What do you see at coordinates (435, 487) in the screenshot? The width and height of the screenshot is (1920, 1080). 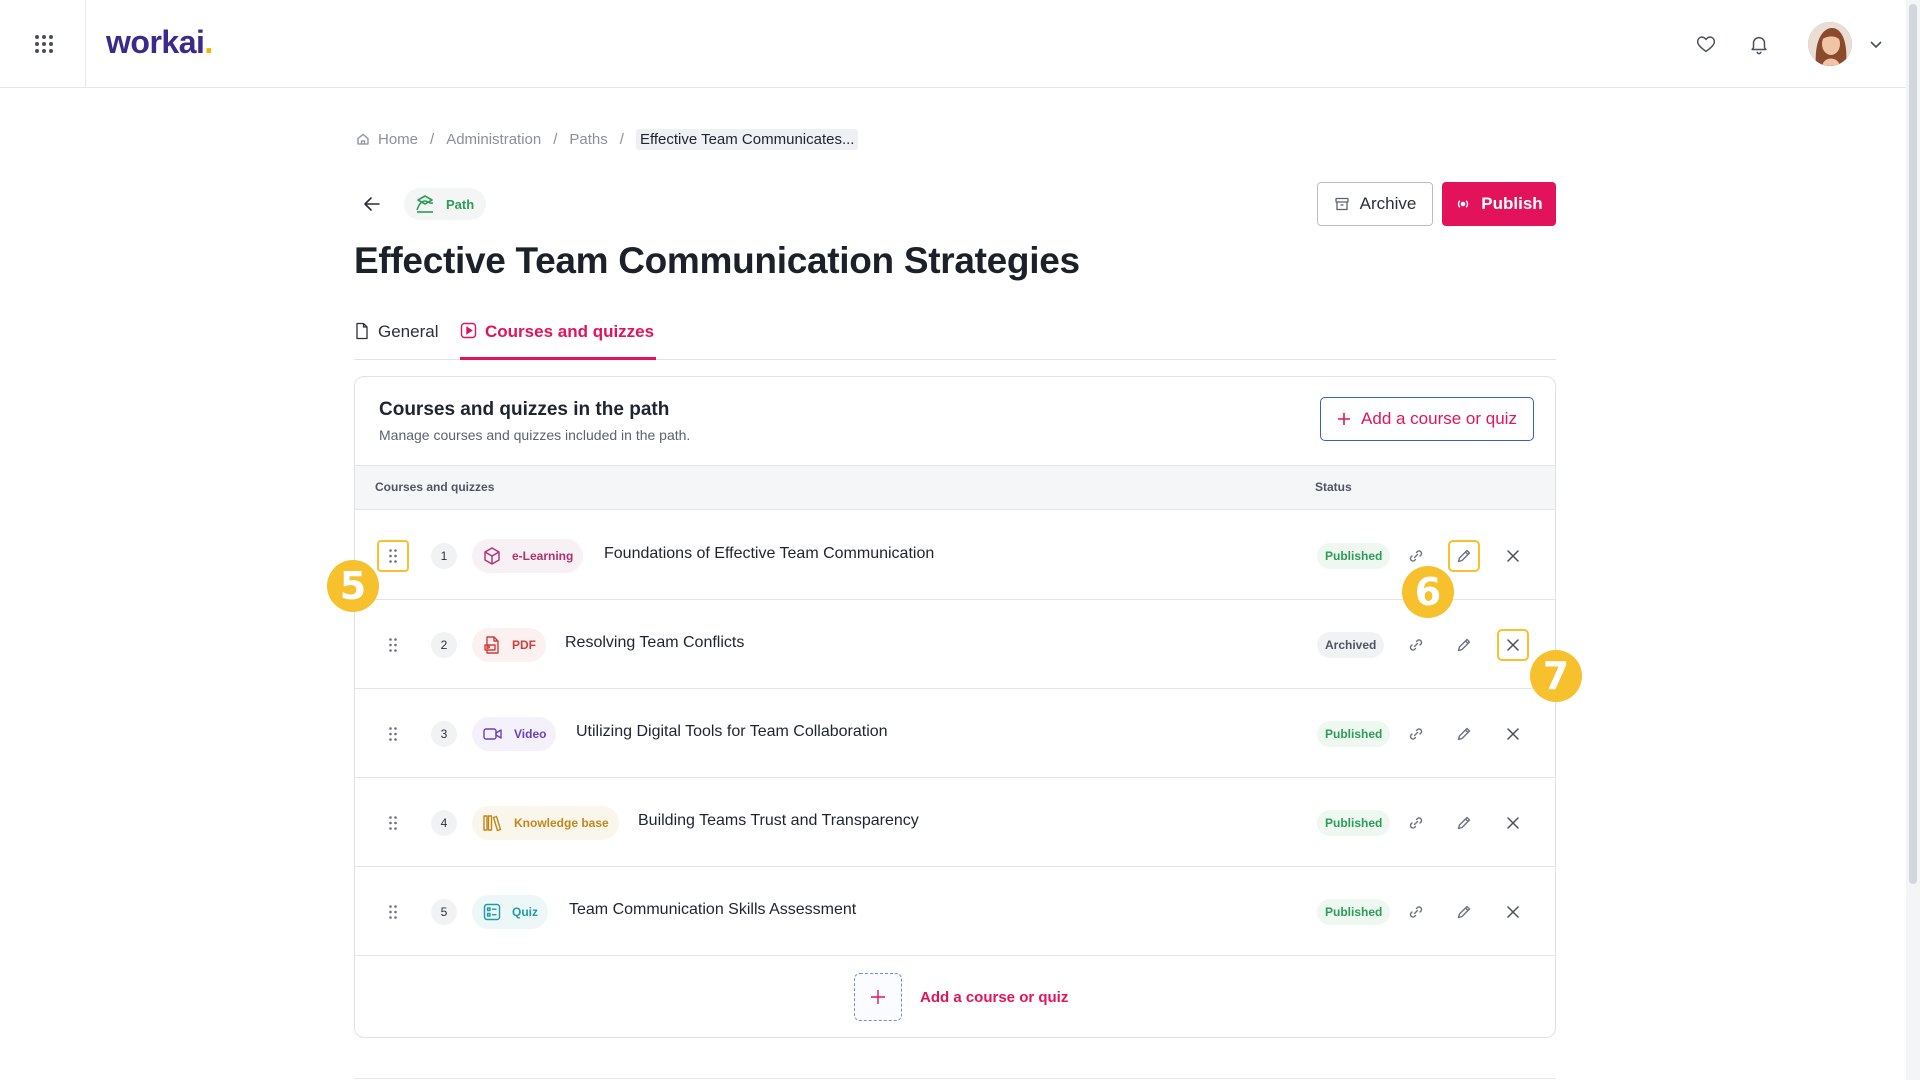 I see `column-header-courses: Courses and quizzes` at bounding box center [435, 487].